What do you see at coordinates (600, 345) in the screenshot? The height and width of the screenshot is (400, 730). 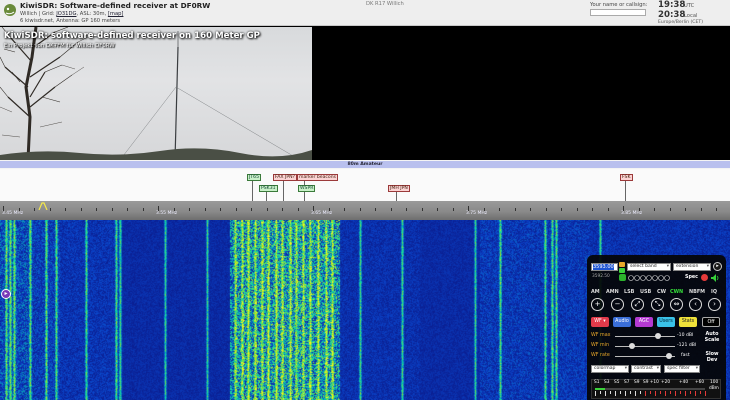 I see `wf-min-label: WF min` at bounding box center [600, 345].